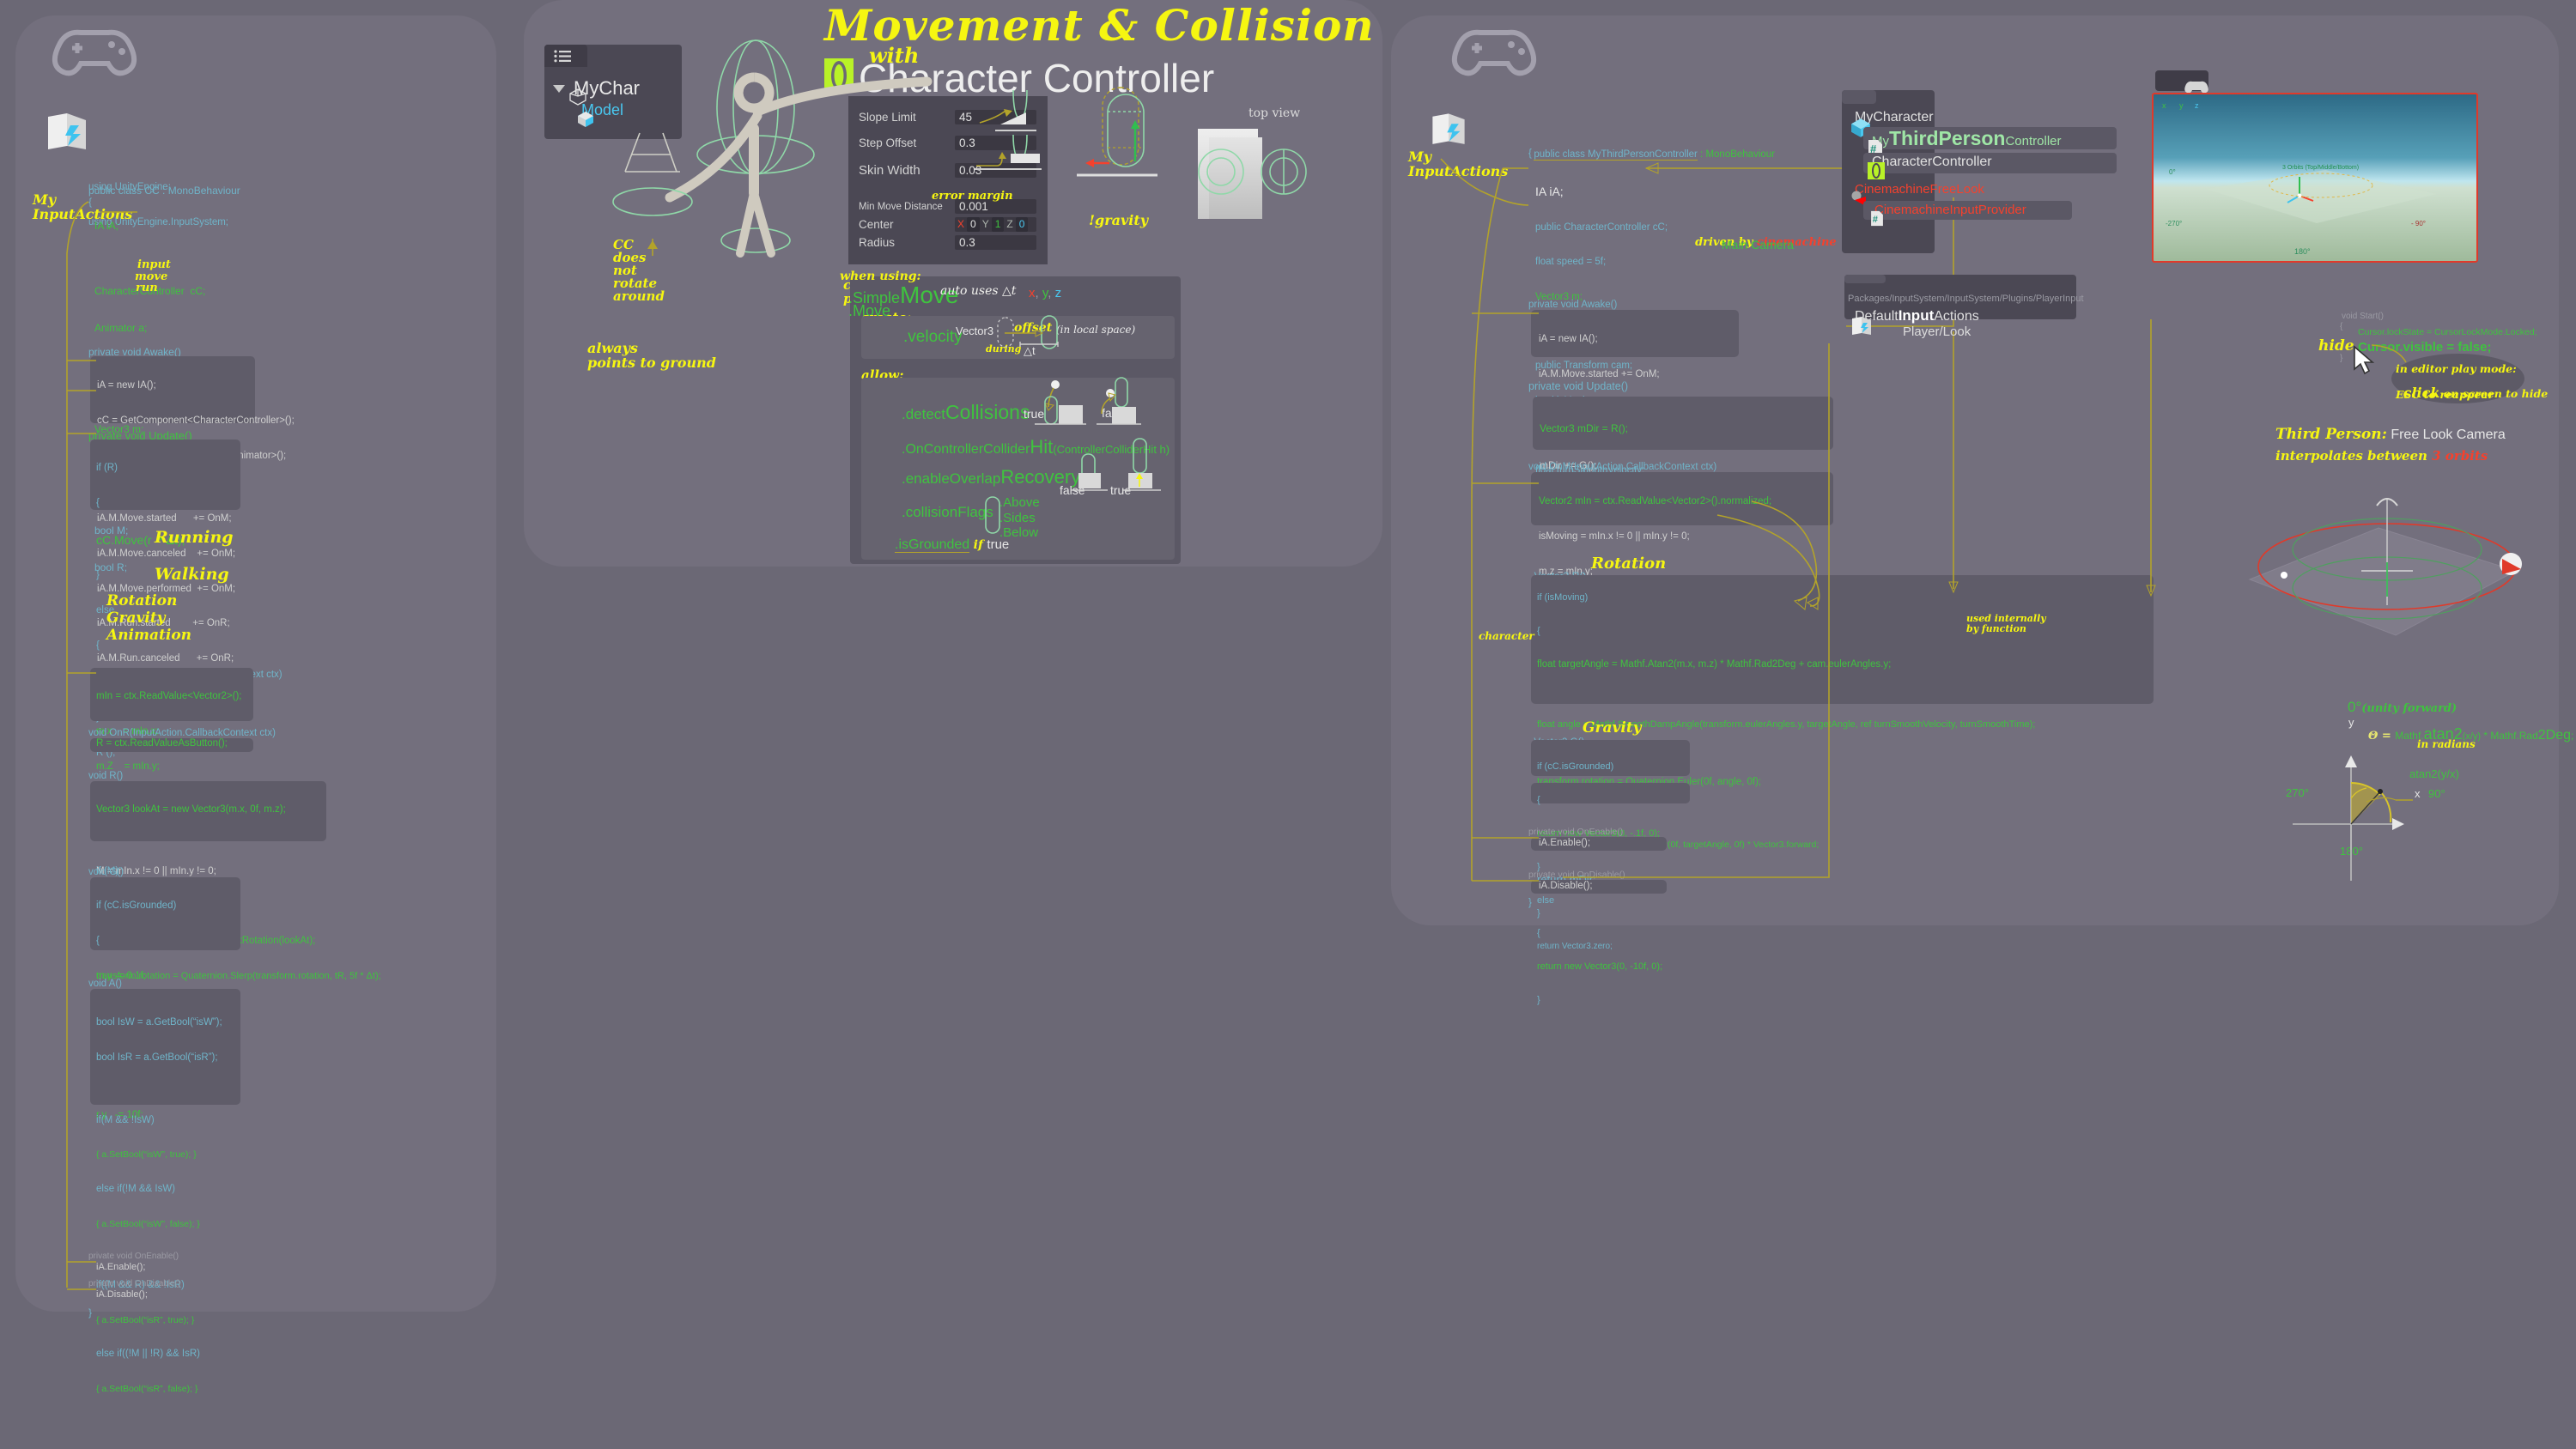  Describe the element at coordinates (2197, 105) in the screenshot. I see `scene-gizmo-z: z` at that location.